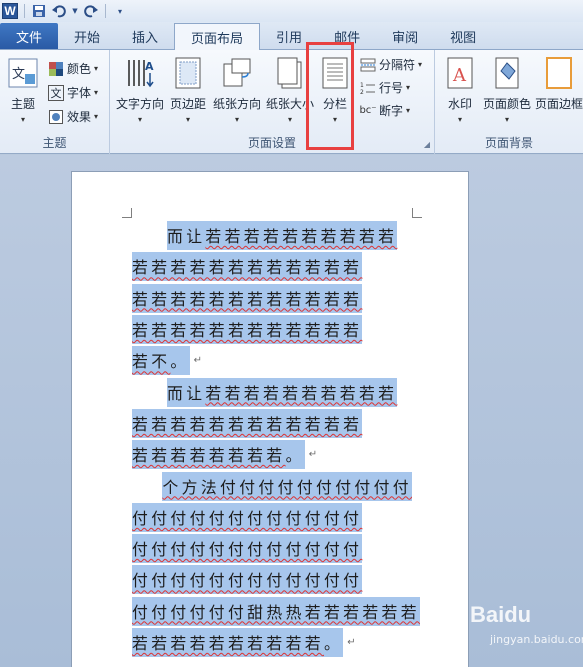 The width and height of the screenshot is (583, 667). Describe the element at coordinates (73, 92) in the screenshot. I see `fonts-button: 文 字体 ▾` at that location.